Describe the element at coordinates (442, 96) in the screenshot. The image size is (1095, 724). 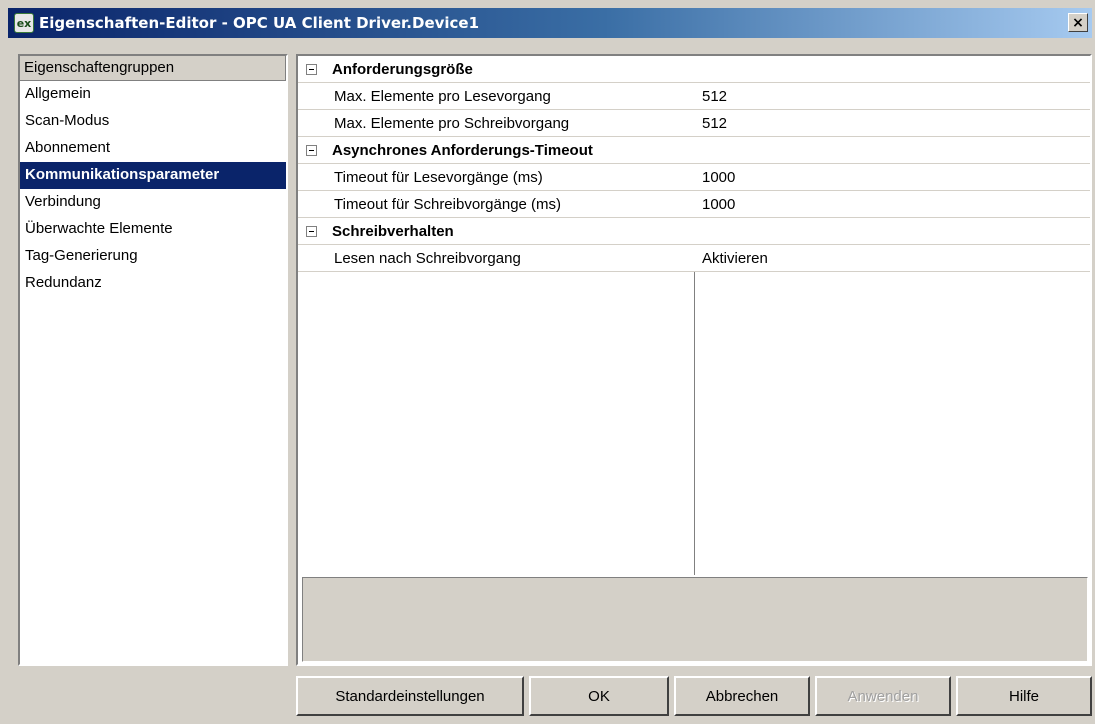
I see `property-name: Max. Elemente pro Lesevorgang` at that location.